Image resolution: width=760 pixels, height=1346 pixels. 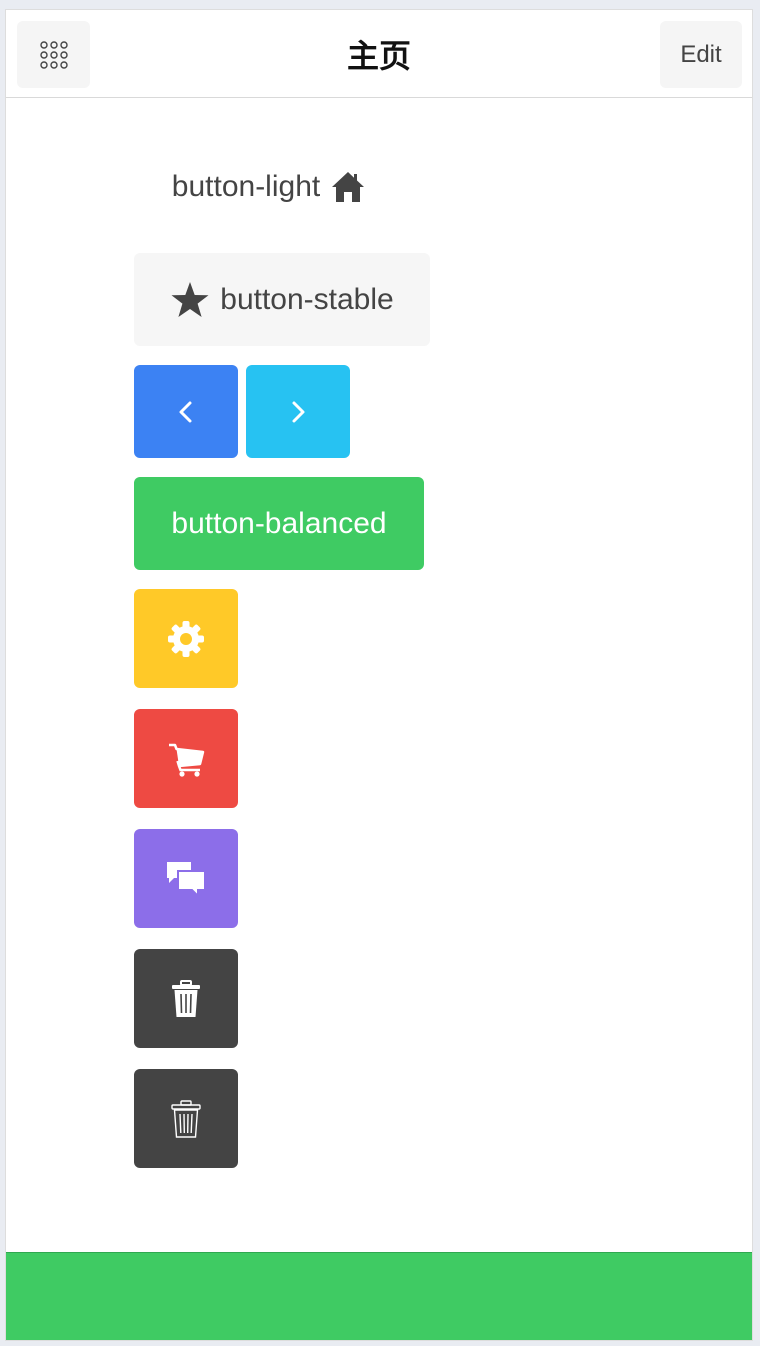 I want to click on edit-button: Edit, so click(x=701, y=54).